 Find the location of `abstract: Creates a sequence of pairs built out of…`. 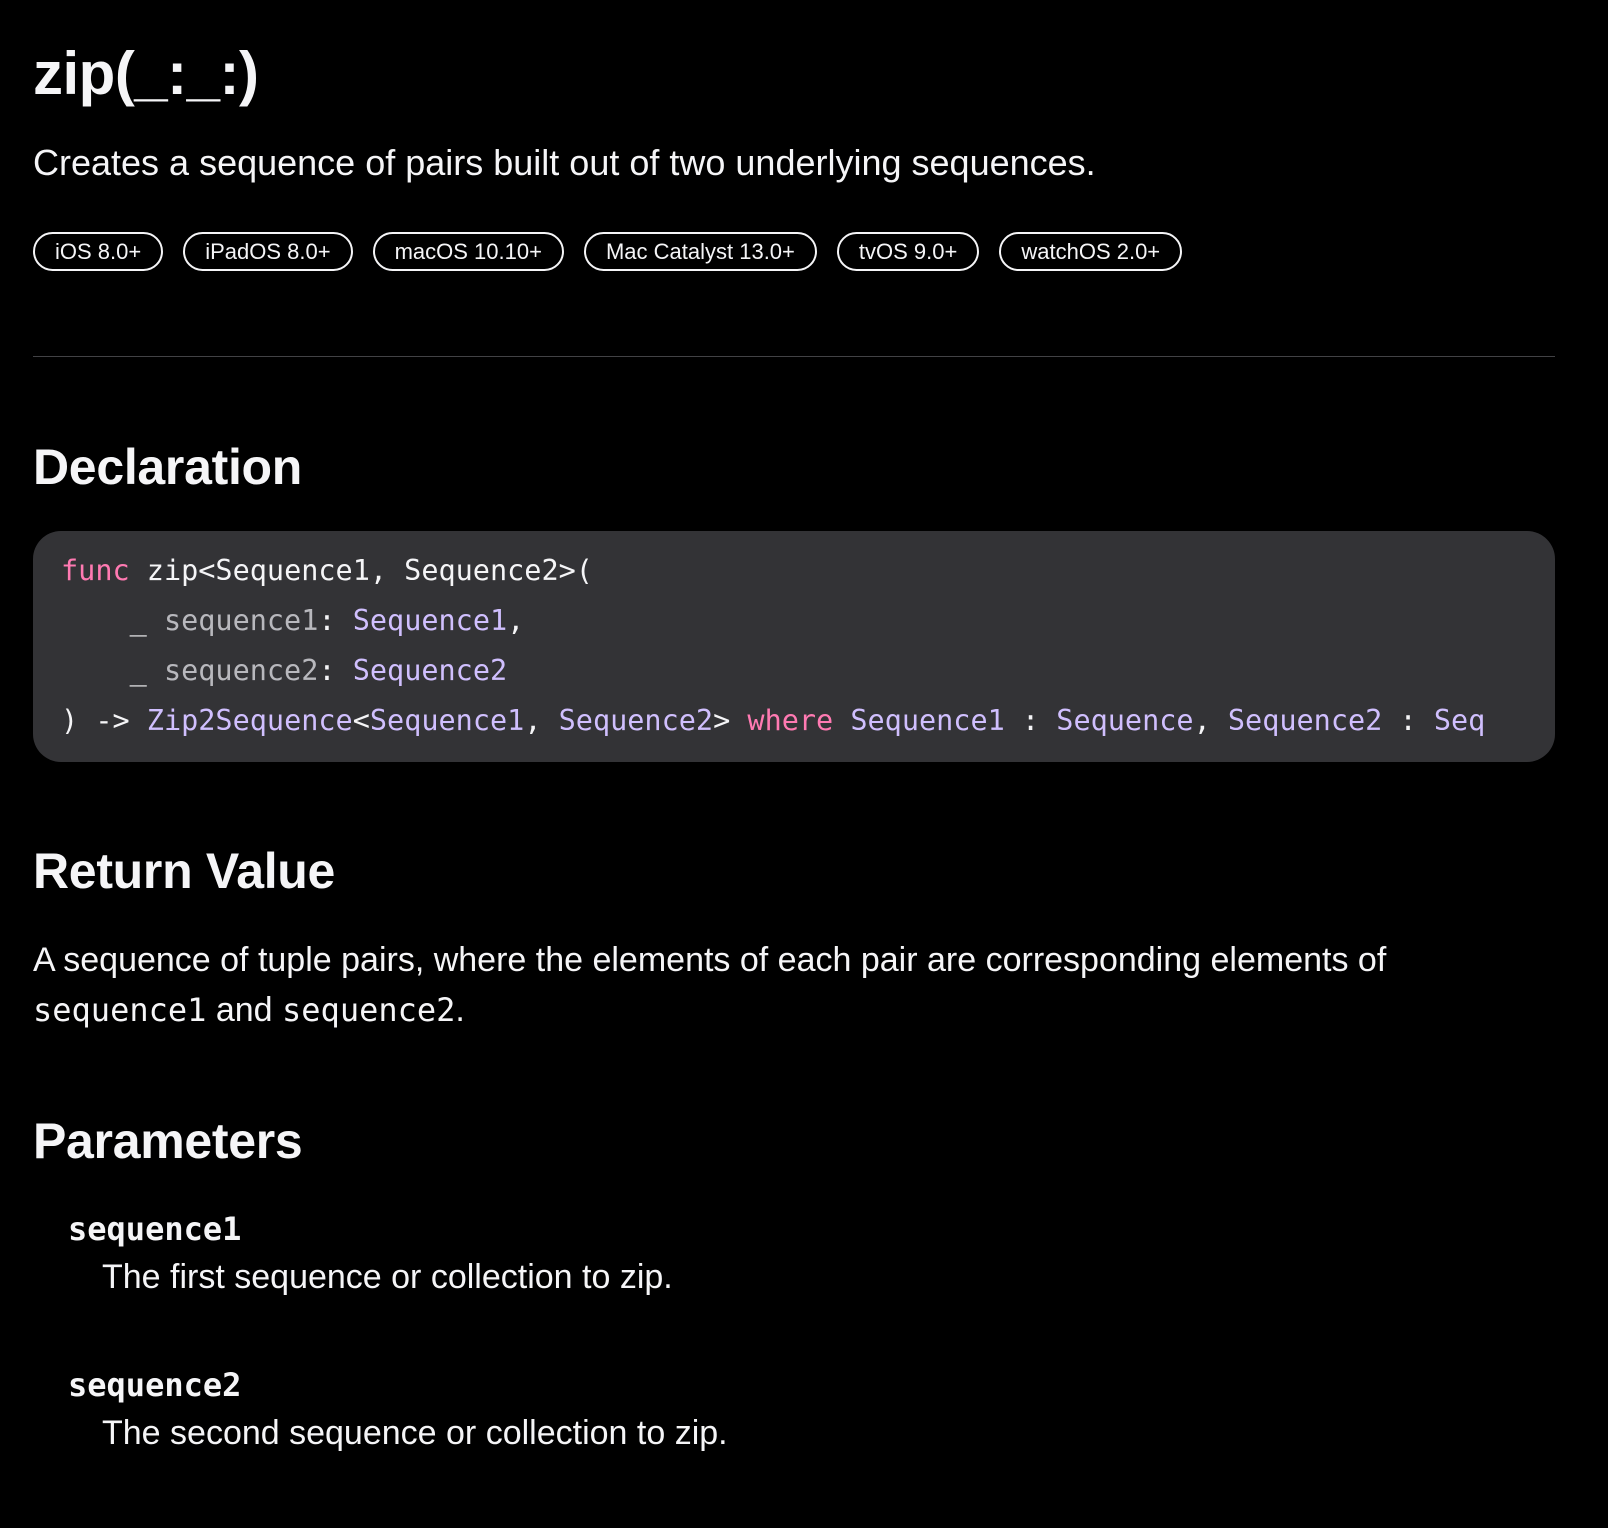

abstract: Creates a sequence of pairs built out of… is located at coordinates (564, 162).